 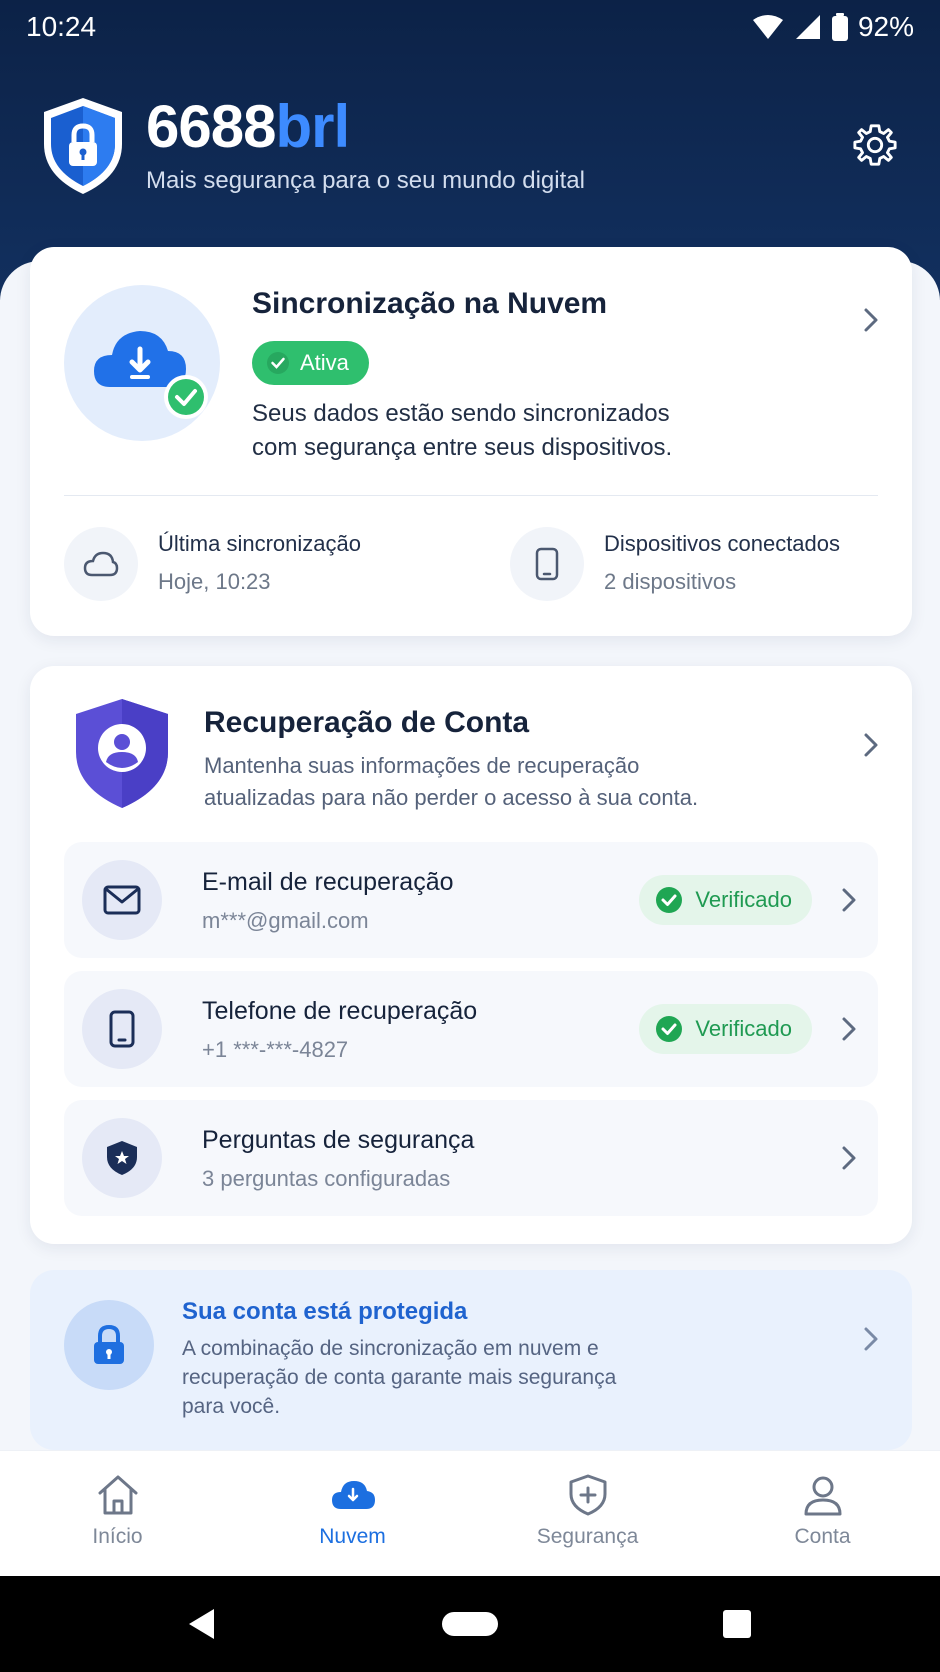 I want to click on system-navigation-bar, so click(x=470, y=1624).